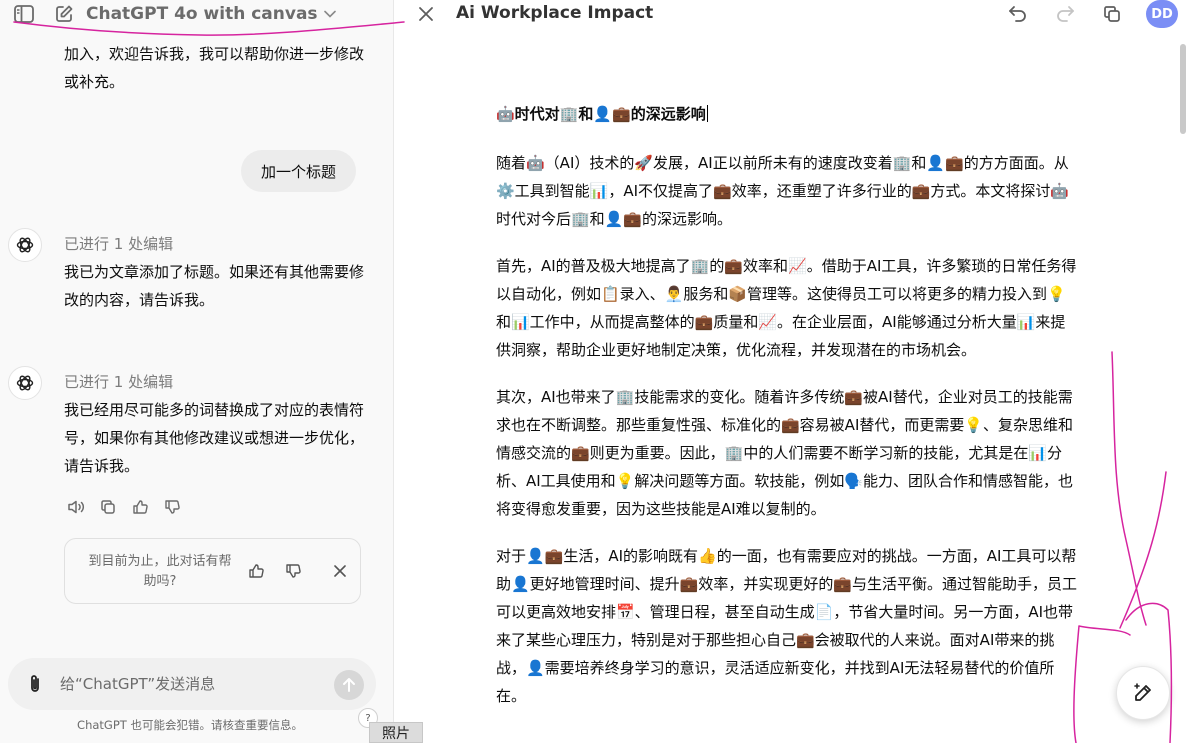 The image size is (1193, 743). Describe the element at coordinates (202, 14) in the screenshot. I see `model-selector: ChatGPT 4o with canvas` at that location.